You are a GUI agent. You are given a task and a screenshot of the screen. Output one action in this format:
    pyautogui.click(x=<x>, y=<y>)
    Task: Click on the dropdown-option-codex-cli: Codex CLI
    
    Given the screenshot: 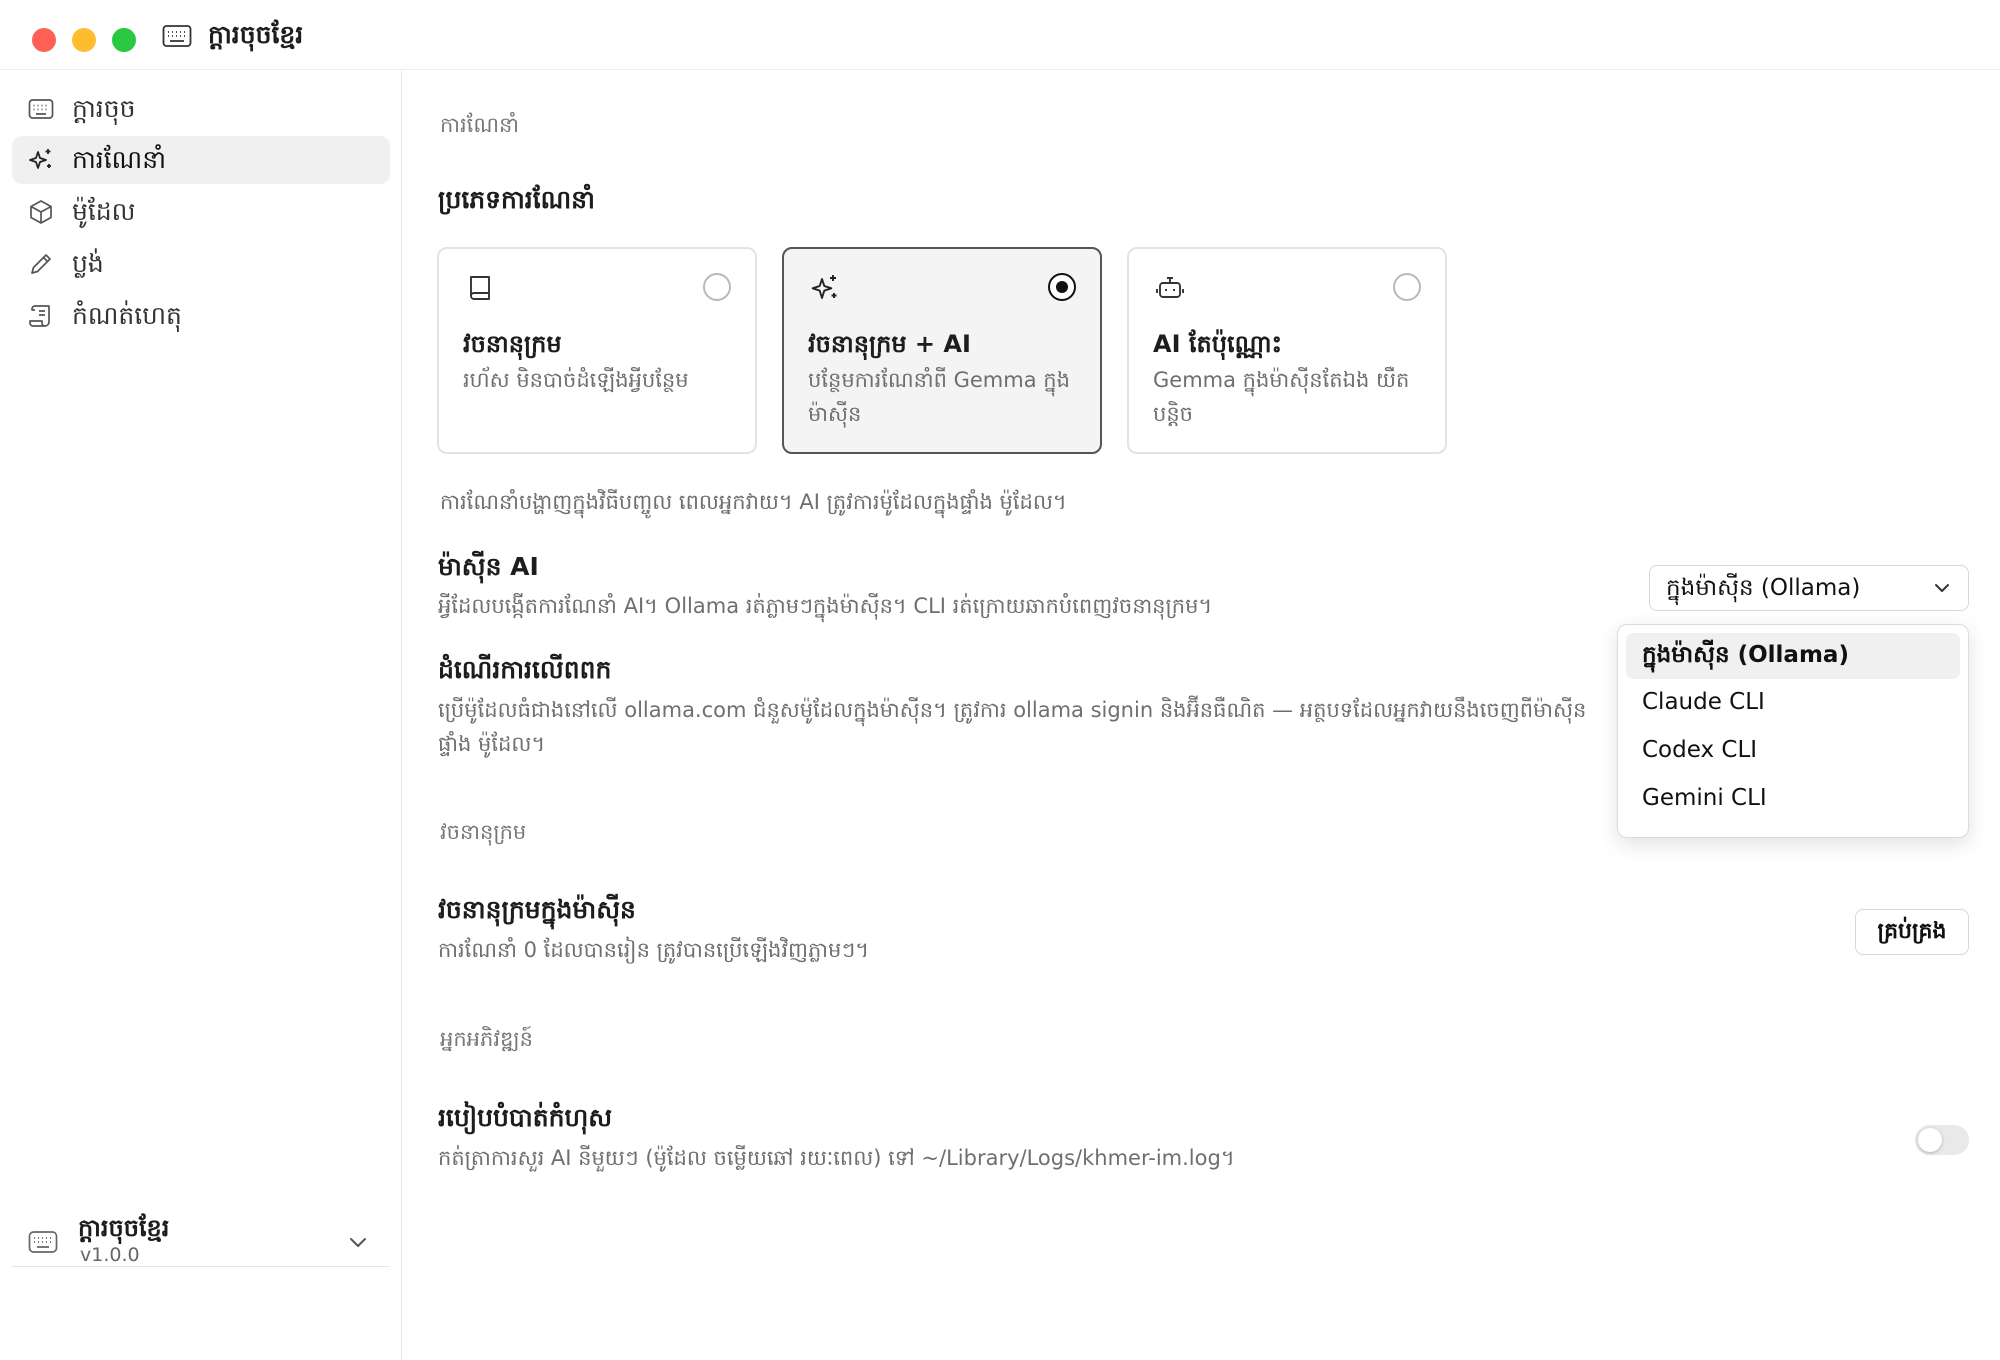 What is the action you would take?
    pyautogui.click(x=1793, y=751)
    